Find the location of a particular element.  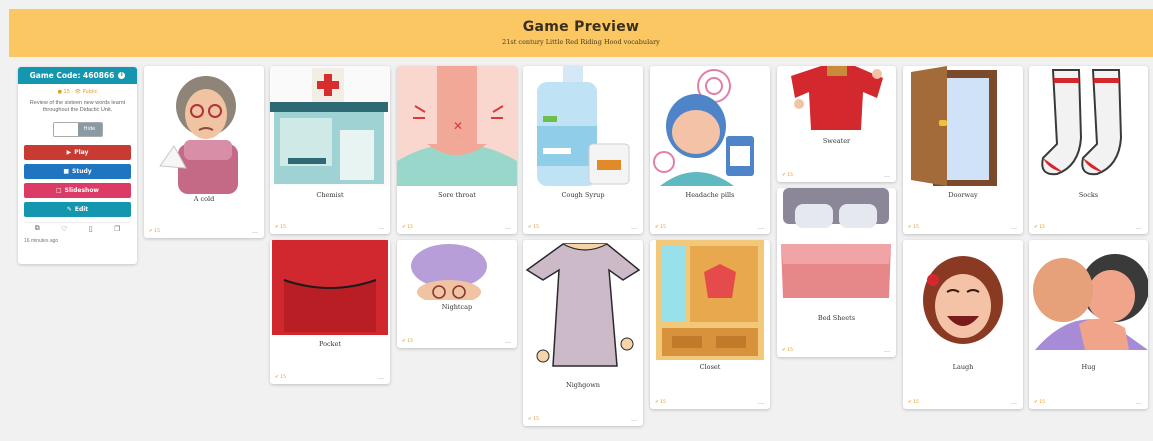

card-label: Cough Syrup is located at coordinates (583, 195).